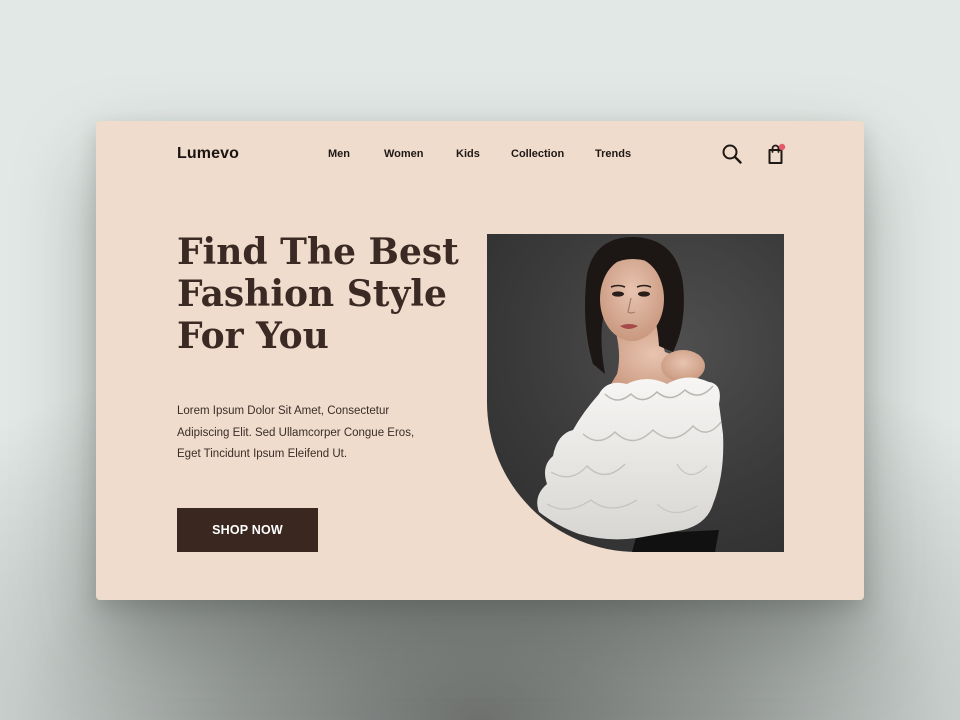 The image size is (960, 720). What do you see at coordinates (630, 394) in the screenshot?
I see `model-photo` at bounding box center [630, 394].